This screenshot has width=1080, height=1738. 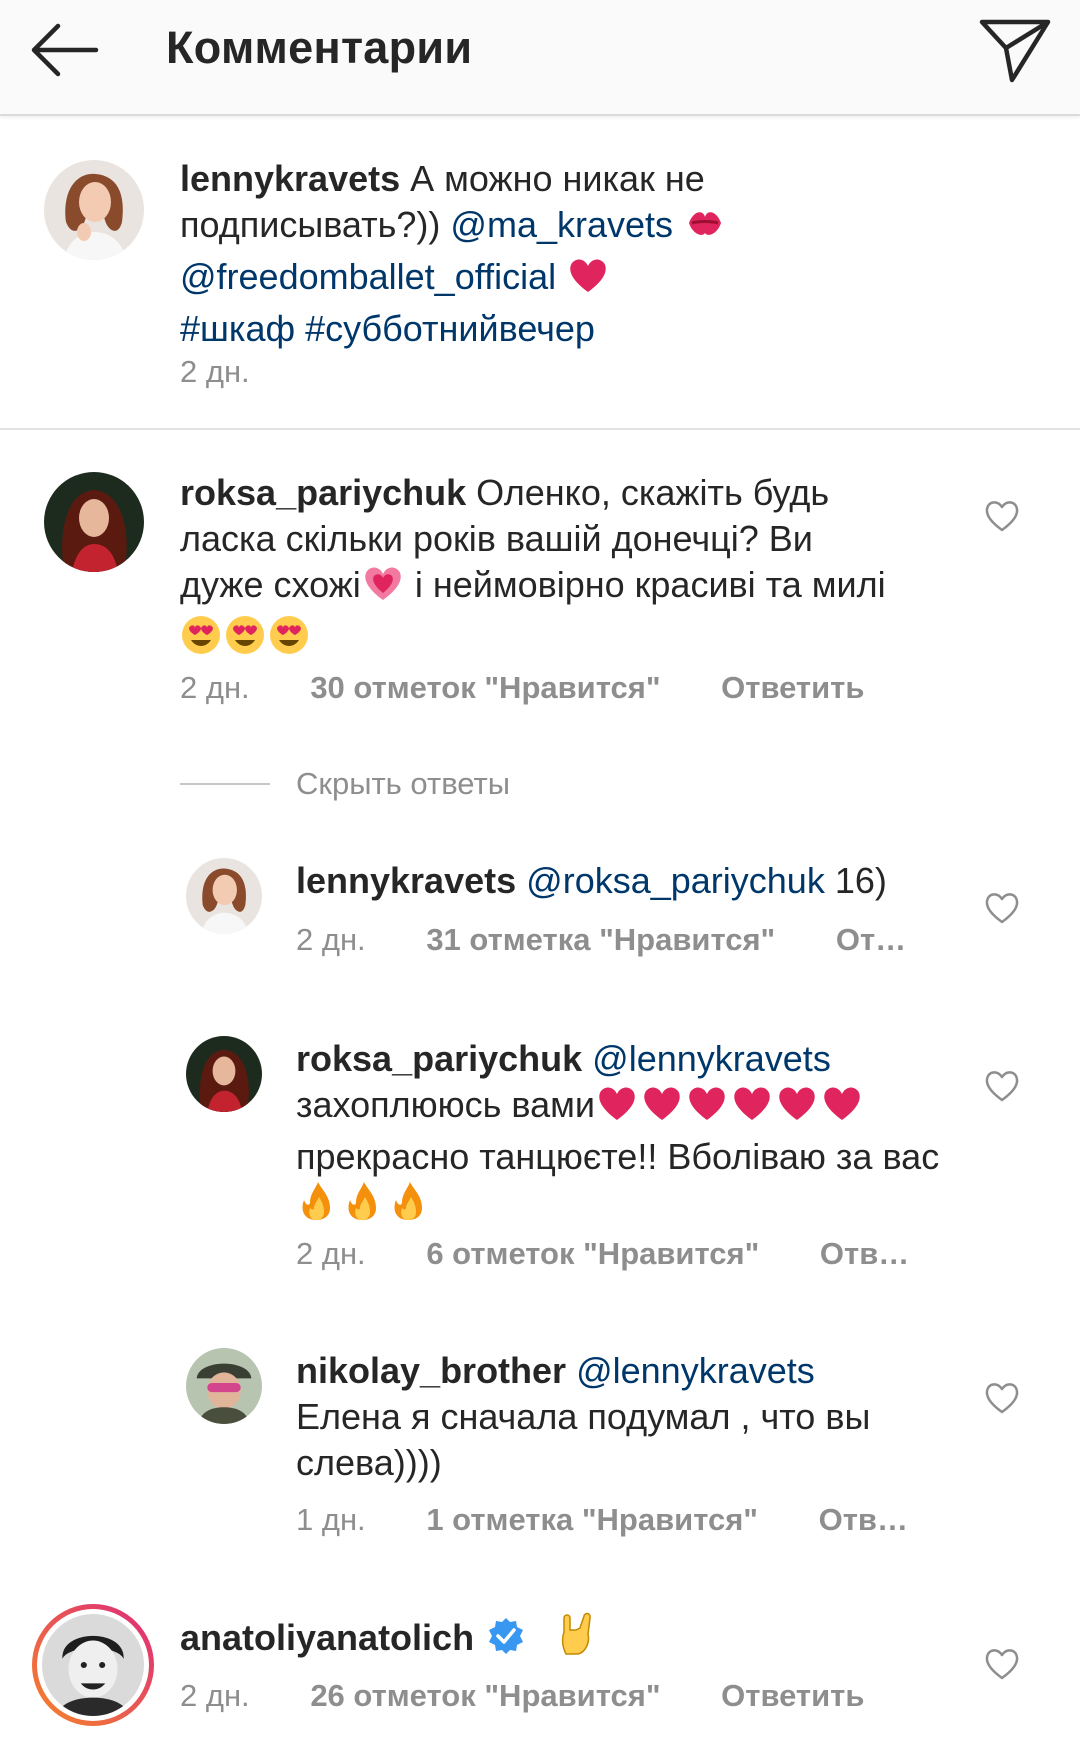 I want to click on mention-link: @freedomballet_official, so click(x=368, y=276).